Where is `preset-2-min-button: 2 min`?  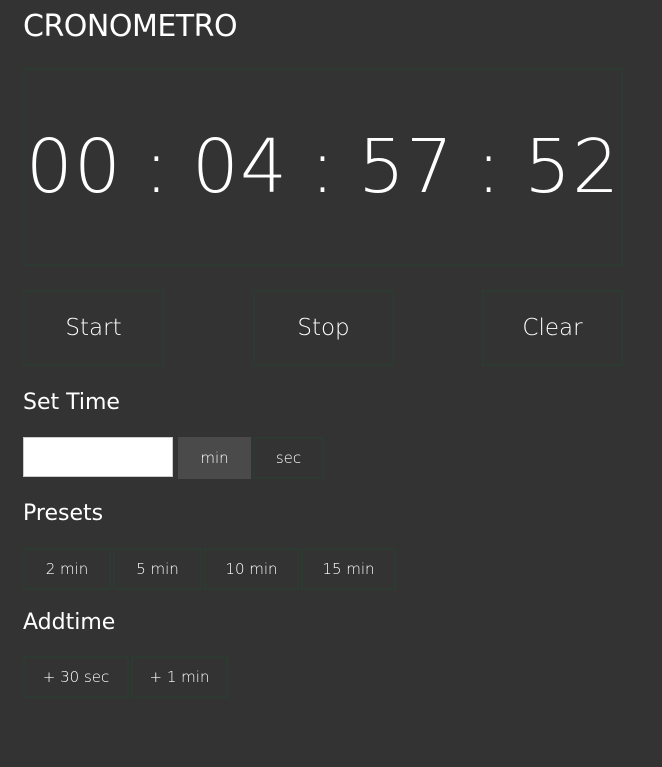
preset-2-min-button: 2 min is located at coordinates (67, 569).